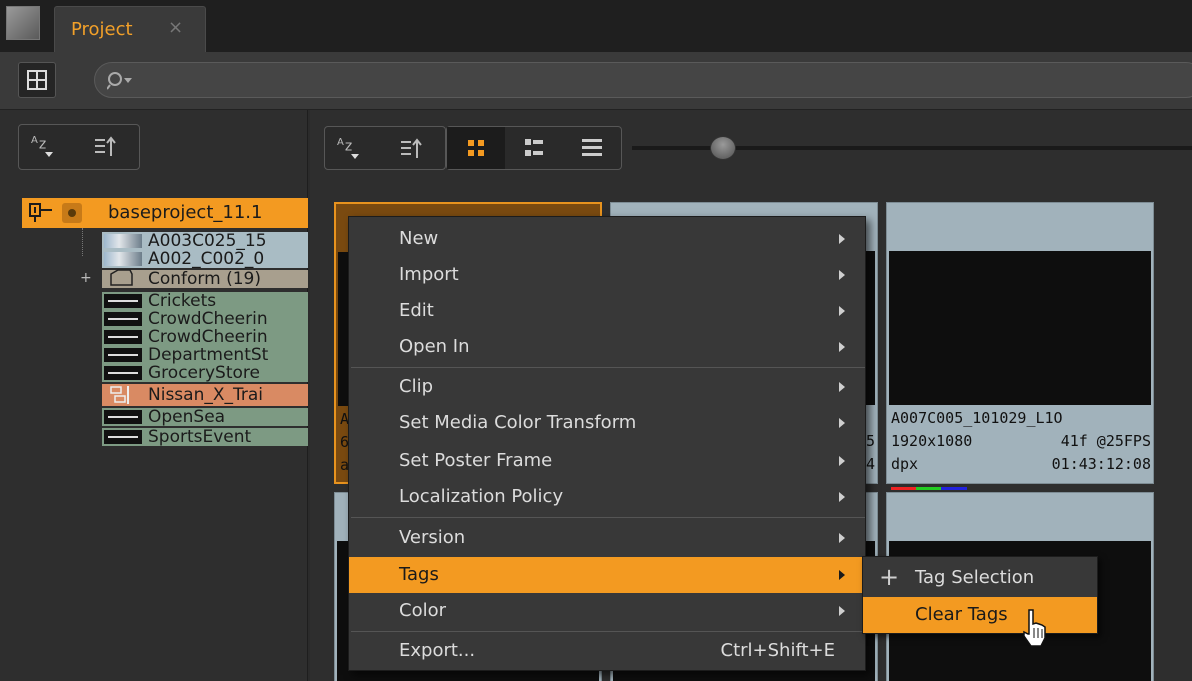  What do you see at coordinates (481, 496) in the screenshot?
I see `menu-item-label: Localization Policy` at bounding box center [481, 496].